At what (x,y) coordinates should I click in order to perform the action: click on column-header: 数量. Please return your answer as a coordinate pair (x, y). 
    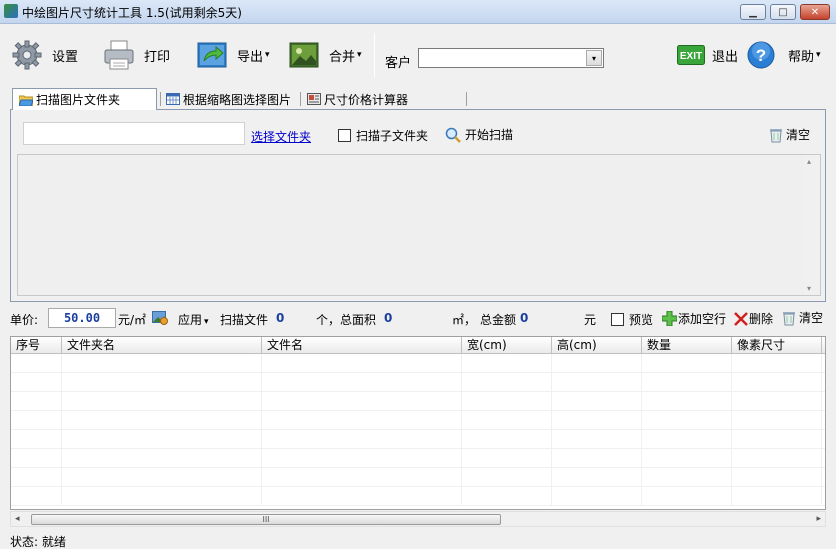
    Looking at the image, I should click on (687, 345).